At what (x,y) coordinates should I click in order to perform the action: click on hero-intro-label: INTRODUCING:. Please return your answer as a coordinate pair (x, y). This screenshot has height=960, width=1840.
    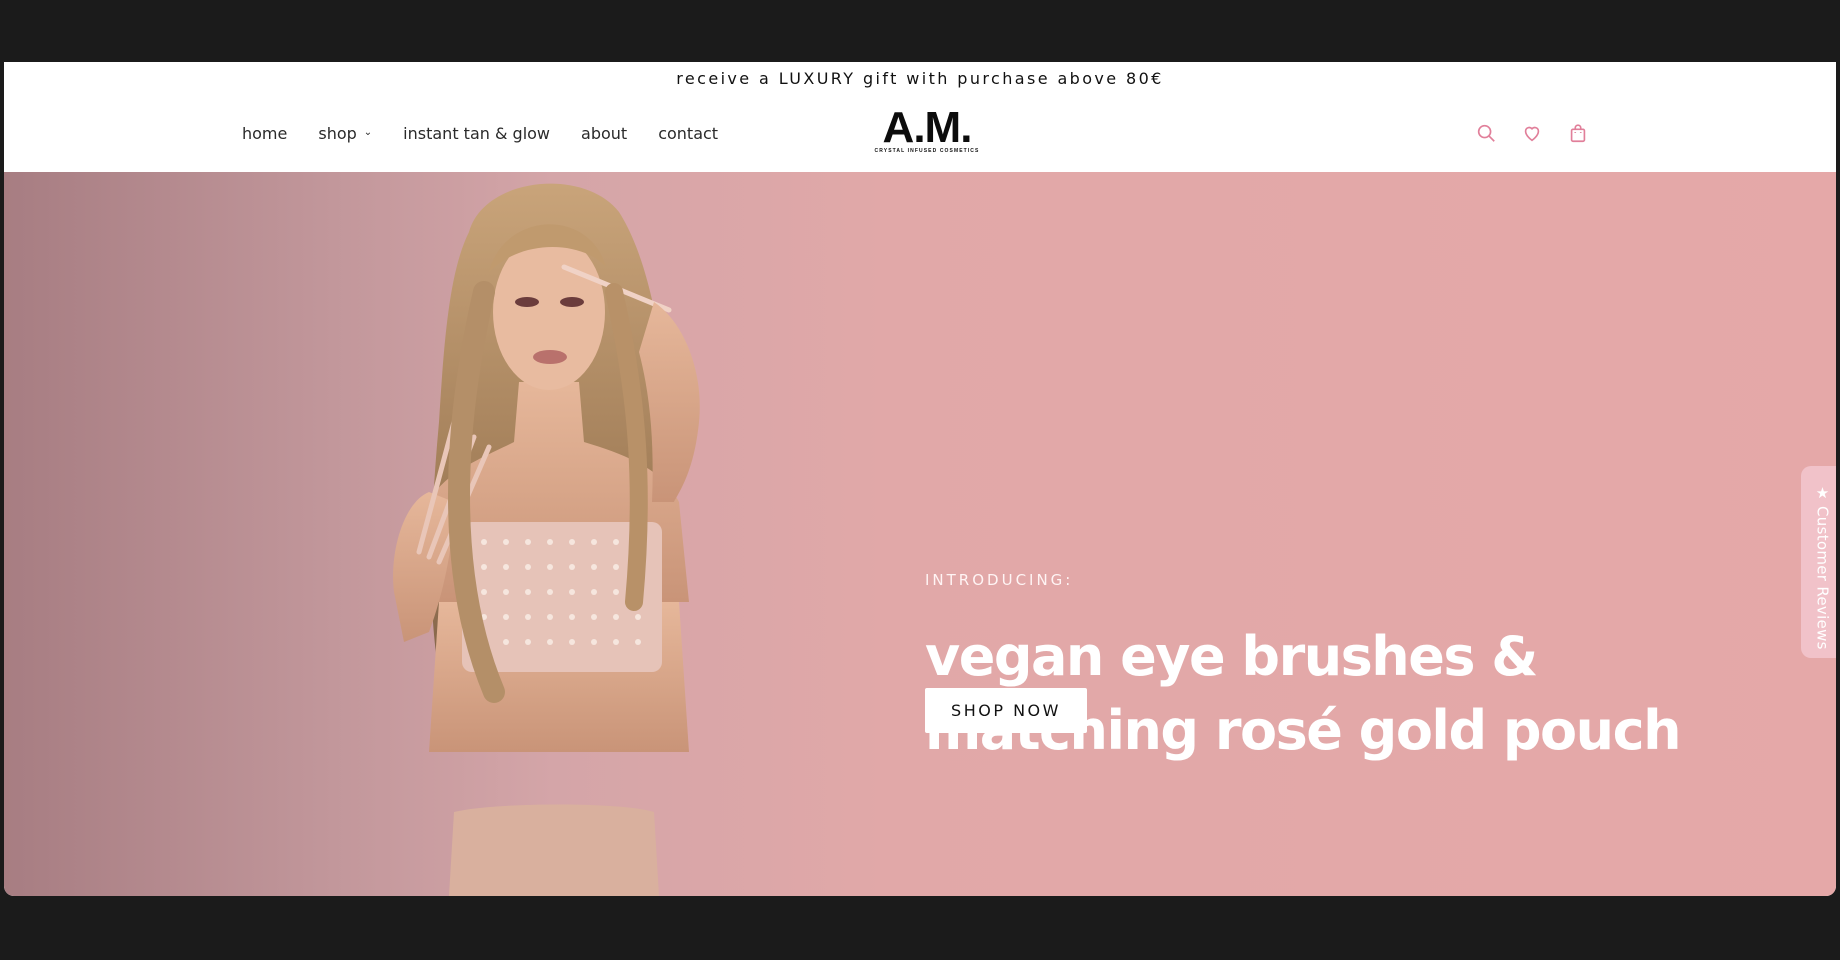
    Looking at the image, I should click on (999, 580).